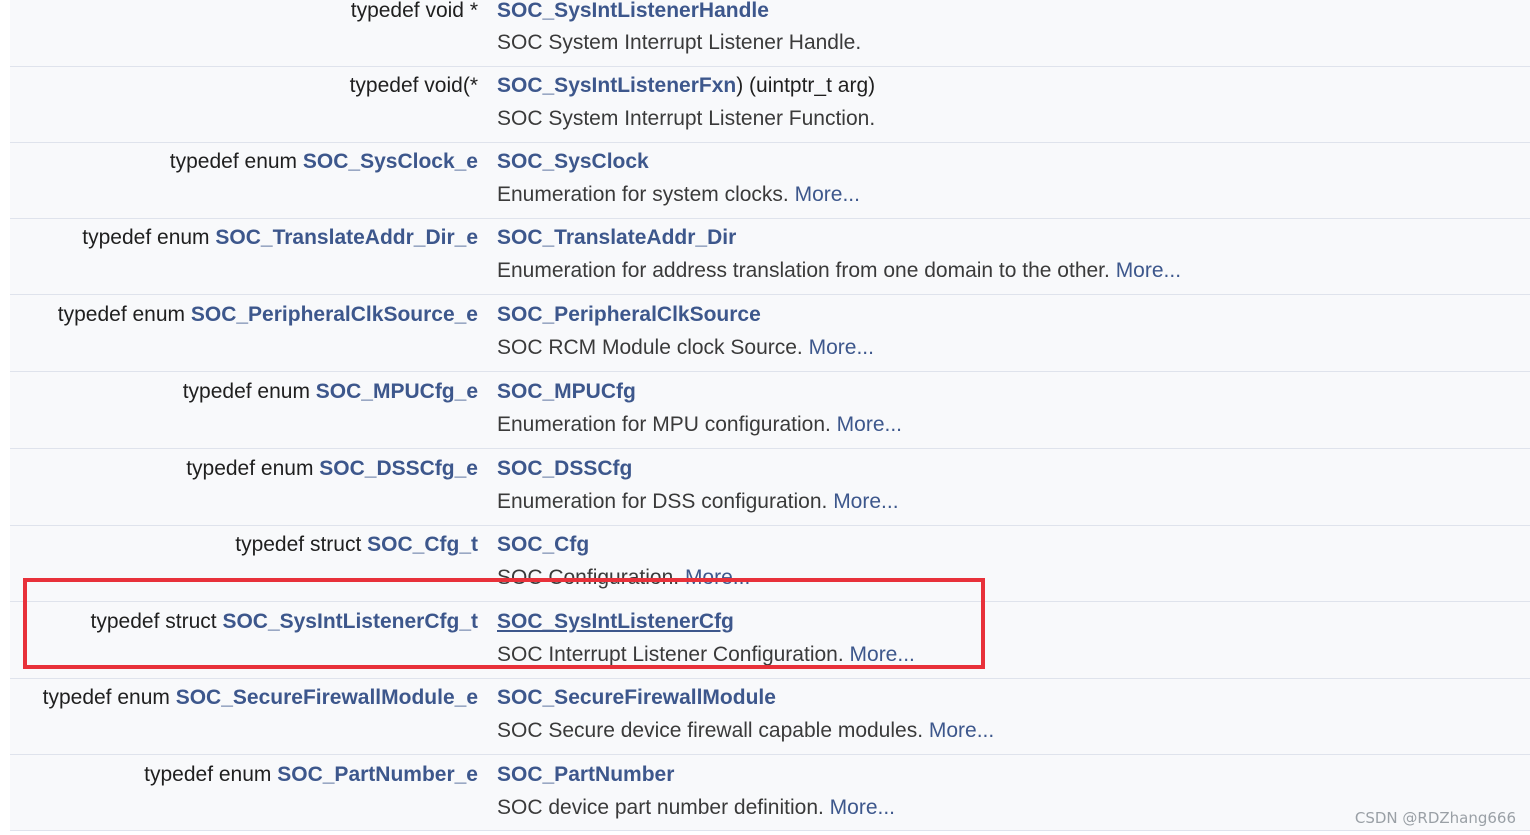 This screenshot has width=1530, height=835. Describe the element at coordinates (665, 501) in the screenshot. I see `description-text: Enumeration for DSS configuration.` at that location.